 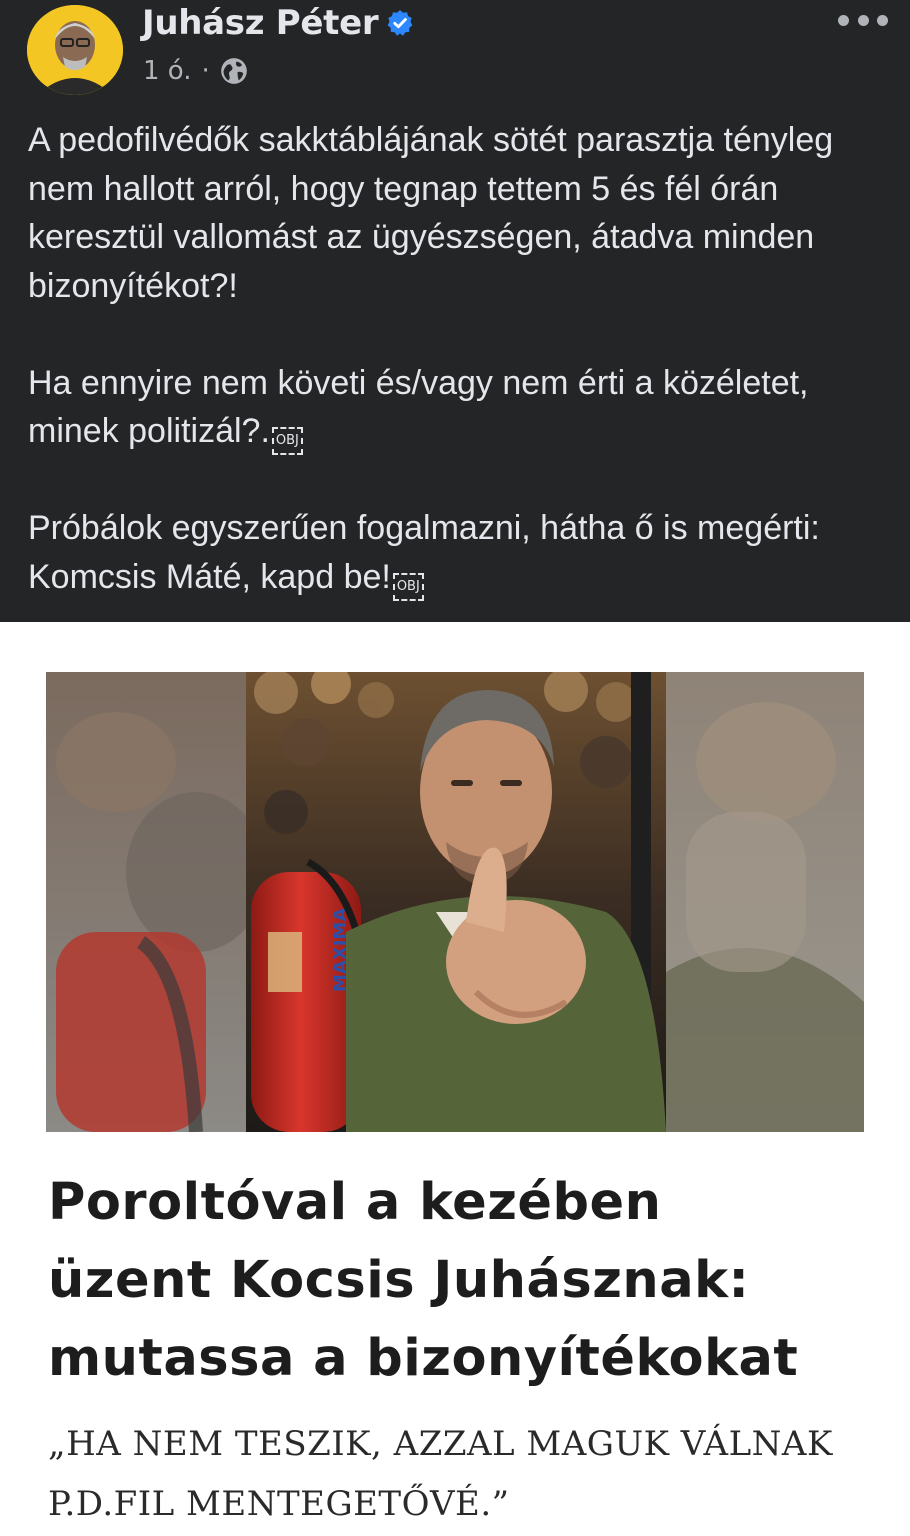 What do you see at coordinates (400, 23) in the screenshot?
I see `verified-badge-icon` at bounding box center [400, 23].